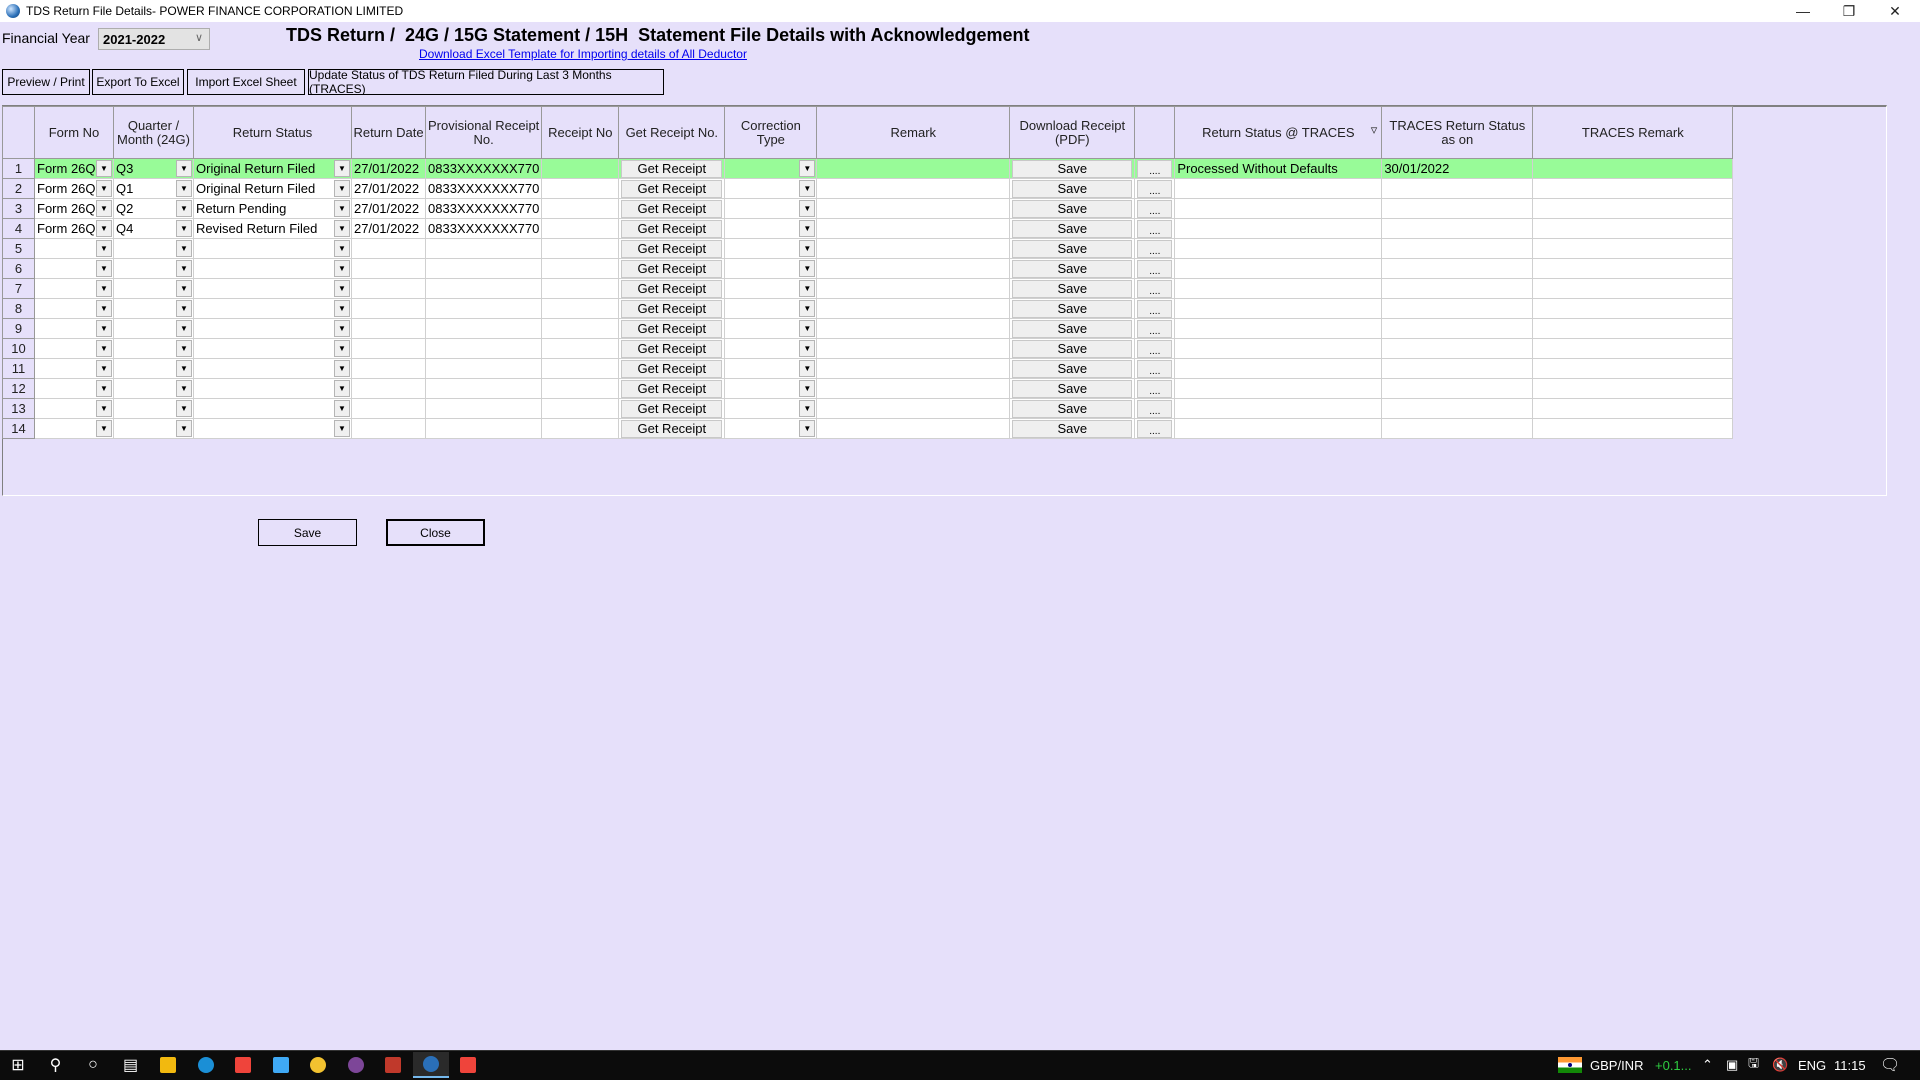 Image resolution: width=1920 pixels, height=1080 pixels. Describe the element at coordinates (93, 1065) in the screenshot. I see `cortana-icon: ○` at that location.